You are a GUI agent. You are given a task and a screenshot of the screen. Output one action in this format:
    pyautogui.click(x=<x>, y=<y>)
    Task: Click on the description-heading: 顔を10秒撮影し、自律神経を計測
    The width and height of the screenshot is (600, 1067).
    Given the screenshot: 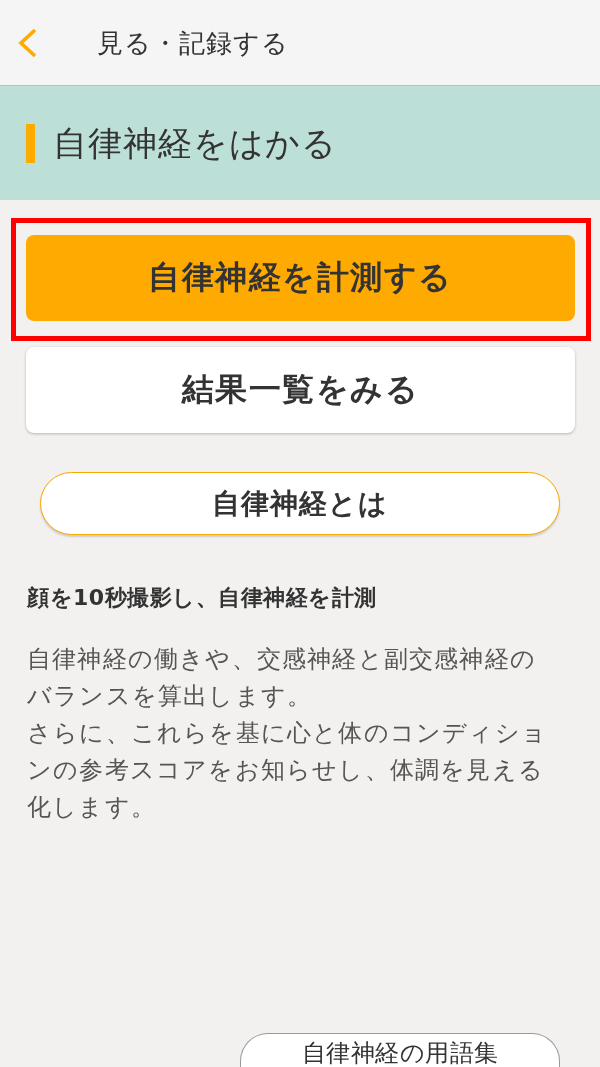 What is the action you would take?
    pyautogui.click(x=202, y=598)
    